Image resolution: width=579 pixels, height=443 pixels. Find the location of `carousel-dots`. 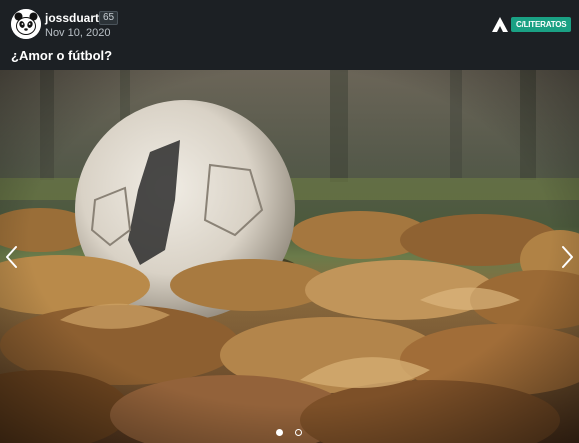

carousel-dots is located at coordinates (292, 434).